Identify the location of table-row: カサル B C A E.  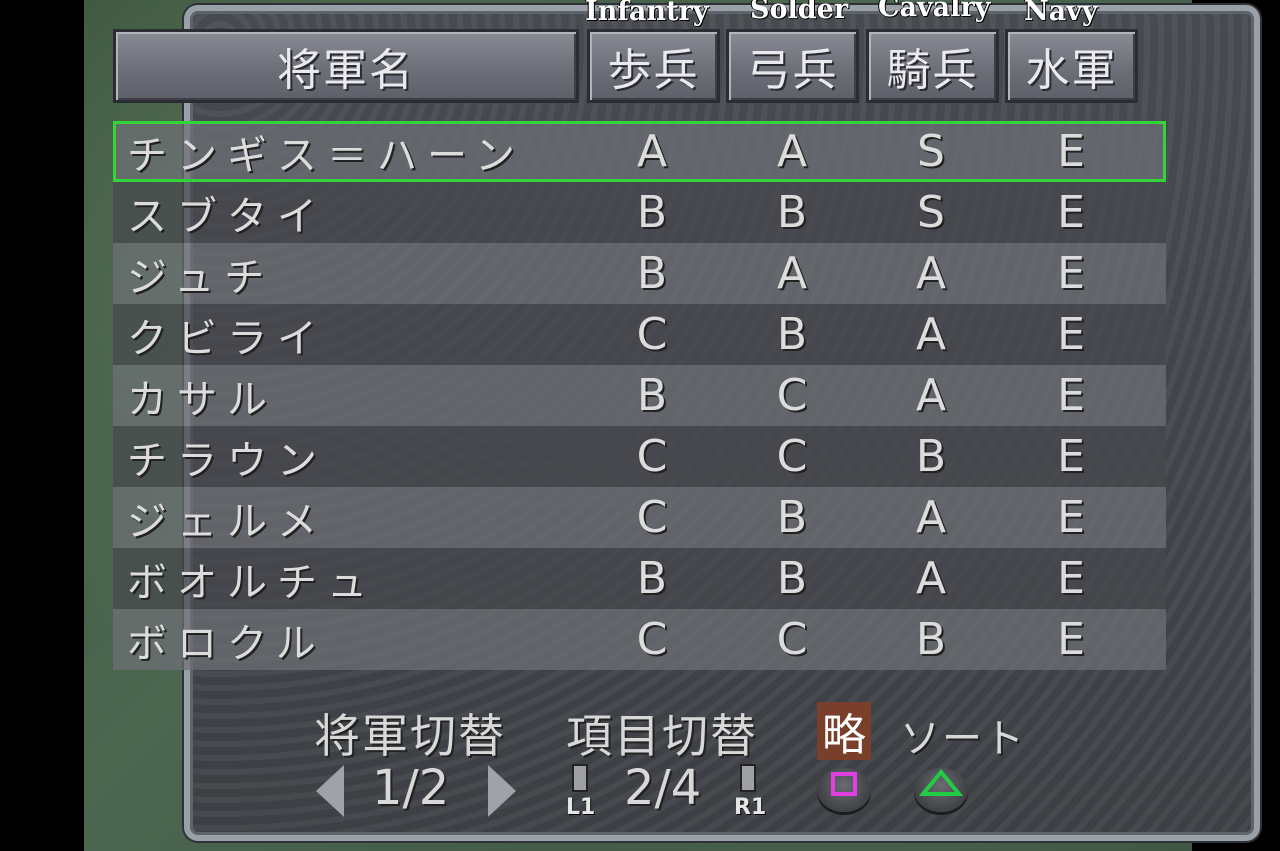
(639, 395).